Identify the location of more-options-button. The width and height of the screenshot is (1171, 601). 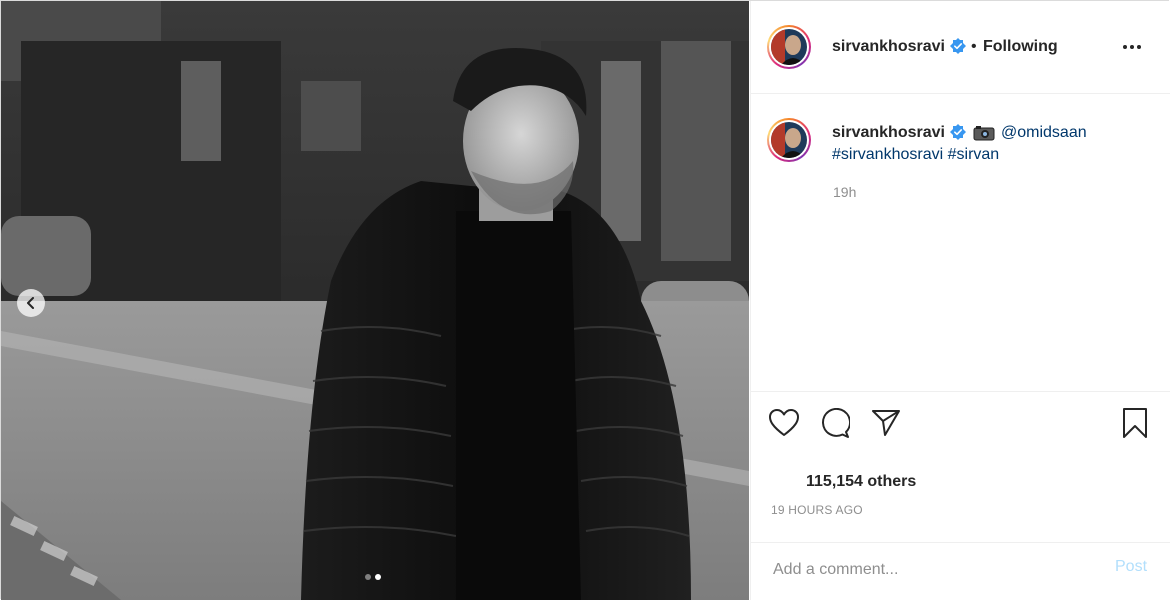
(1132, 47).